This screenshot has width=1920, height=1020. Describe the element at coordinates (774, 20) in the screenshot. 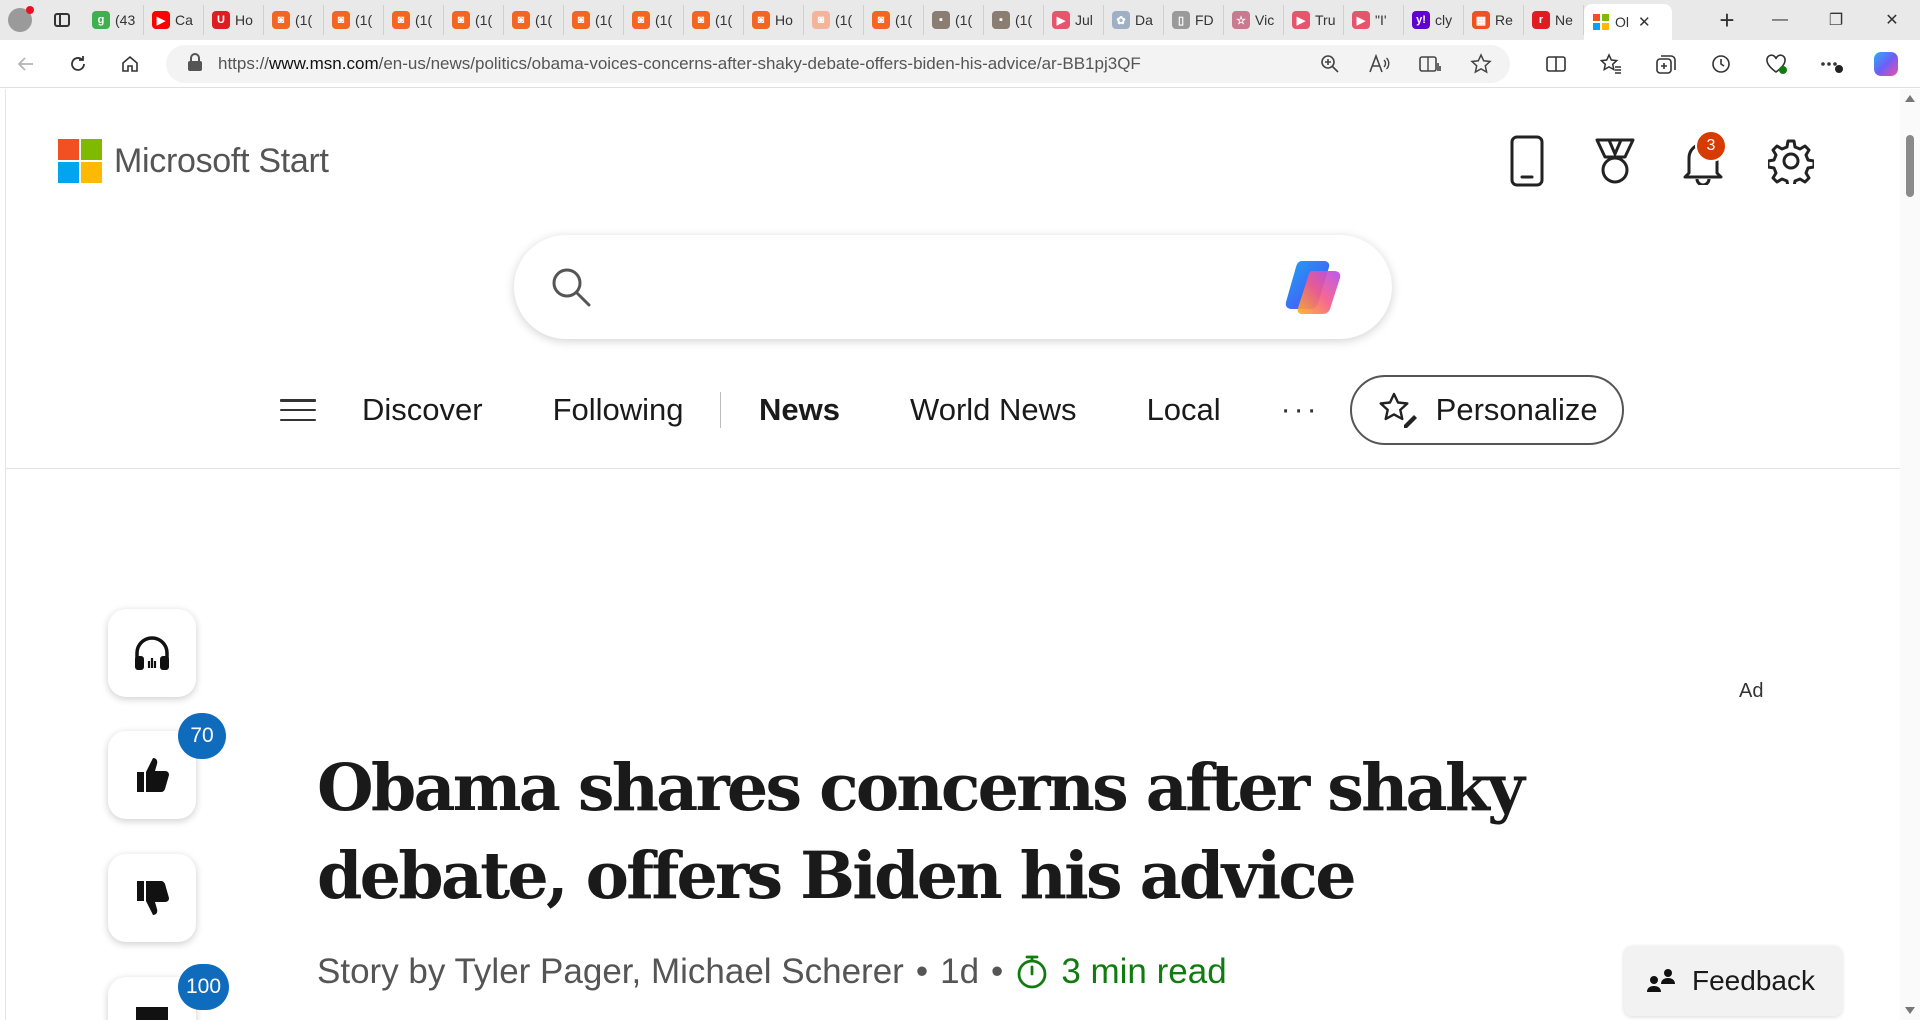

I see `browser-tab: ◙ Ho` at that location.